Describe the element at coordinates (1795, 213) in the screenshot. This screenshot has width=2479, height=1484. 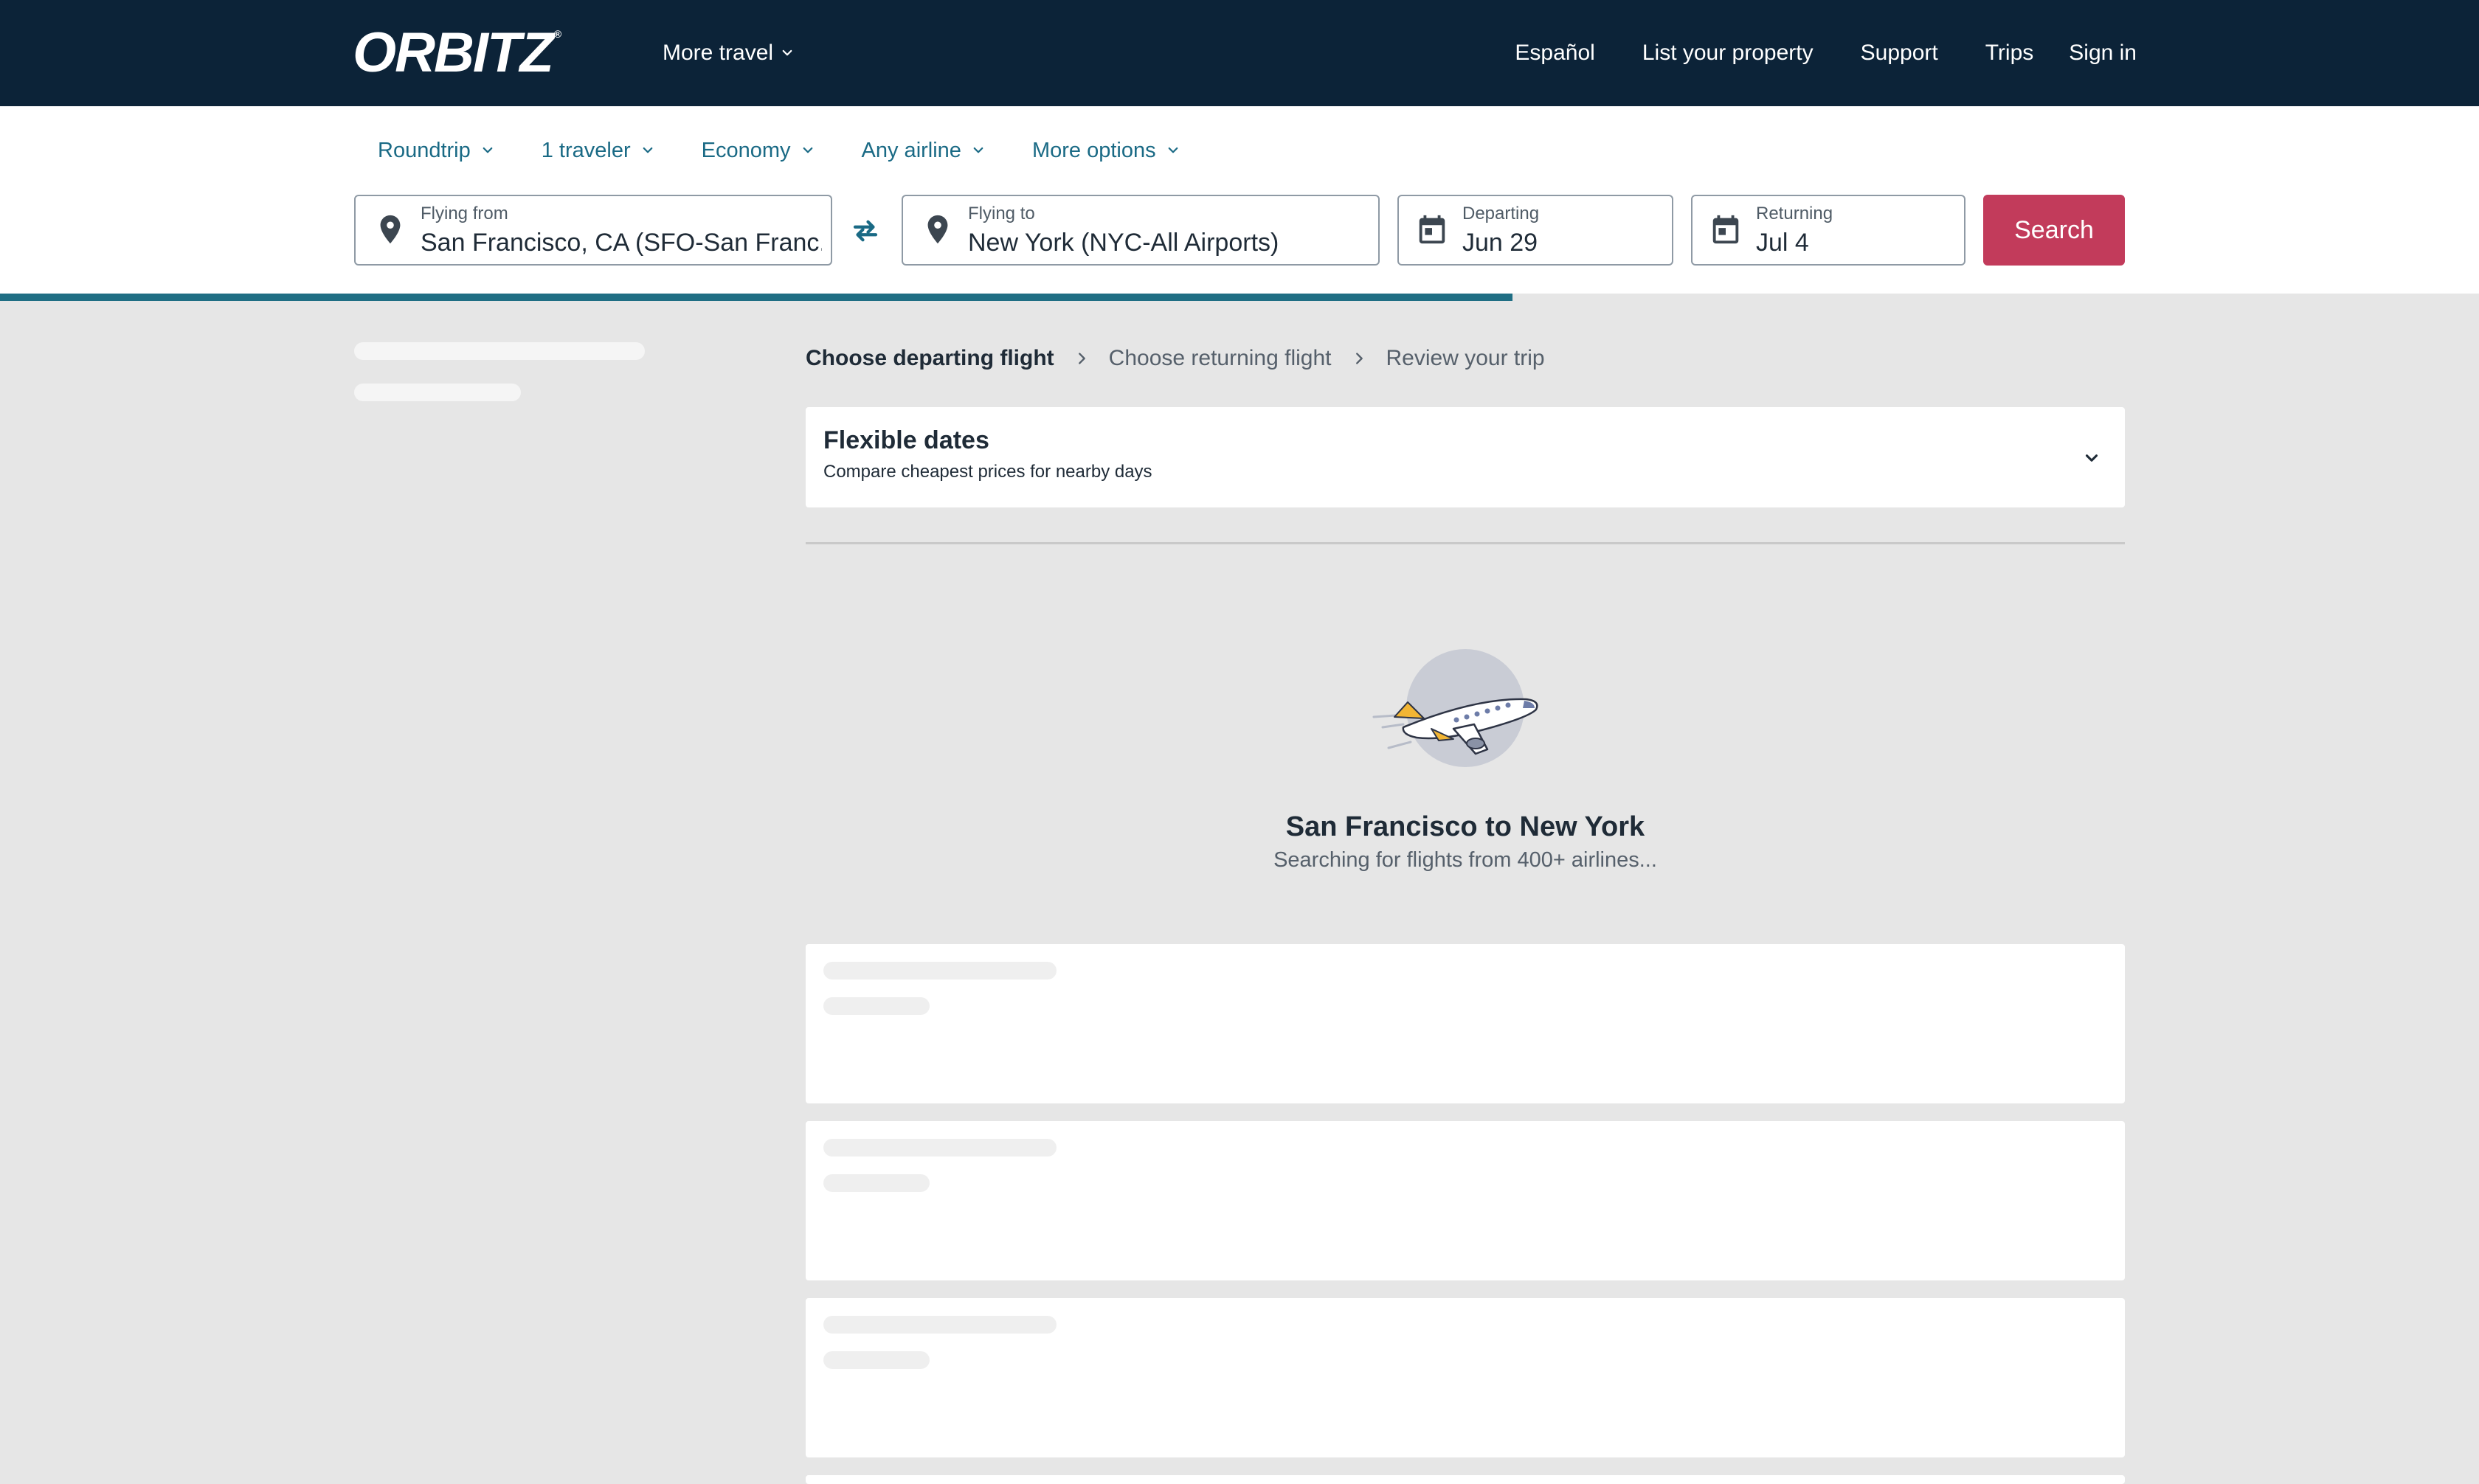
I see `returning-label: Returning` at that location.